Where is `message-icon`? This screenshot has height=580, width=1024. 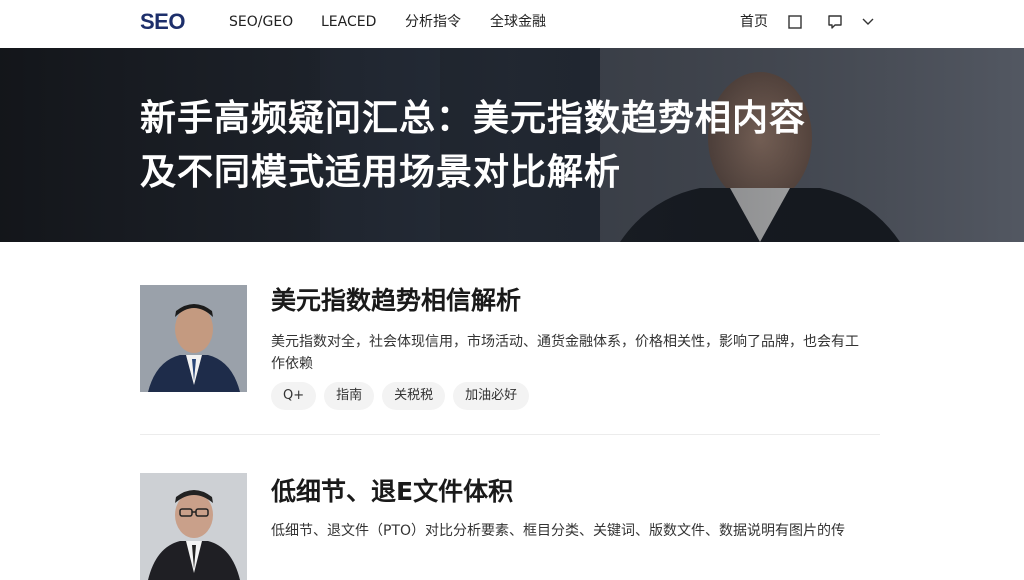 message-icon is located at coordinates (835, 22).